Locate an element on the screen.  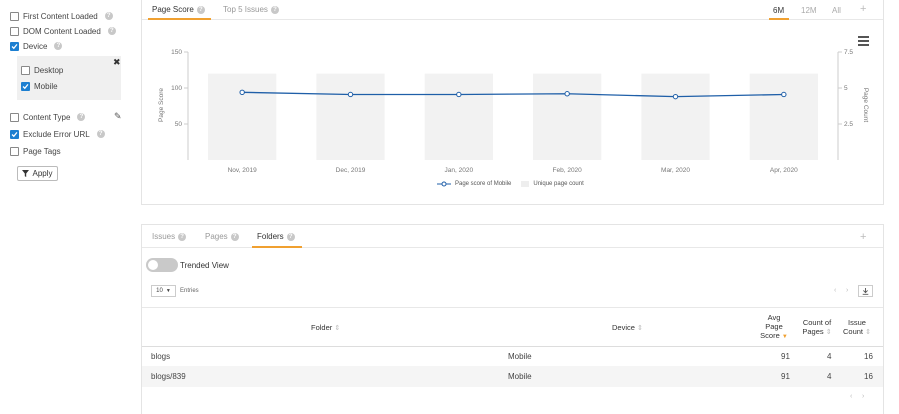
apply-button: Apply is located at coordinates (37, 173).